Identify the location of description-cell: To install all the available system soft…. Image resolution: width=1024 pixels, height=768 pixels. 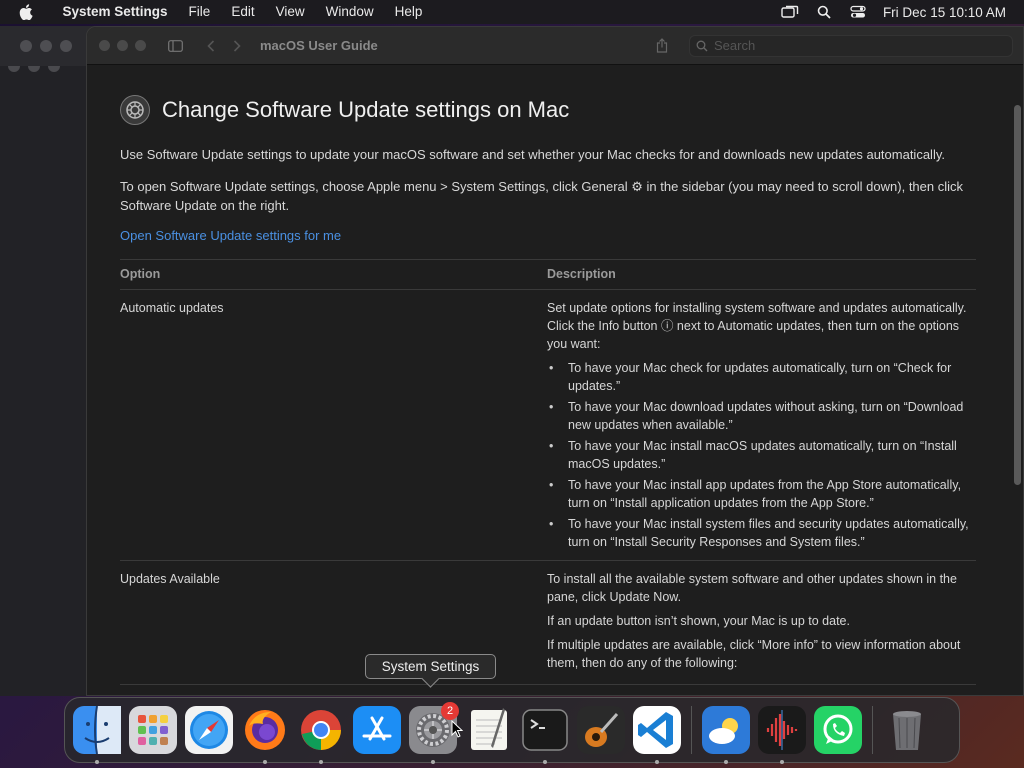
(761, 622).